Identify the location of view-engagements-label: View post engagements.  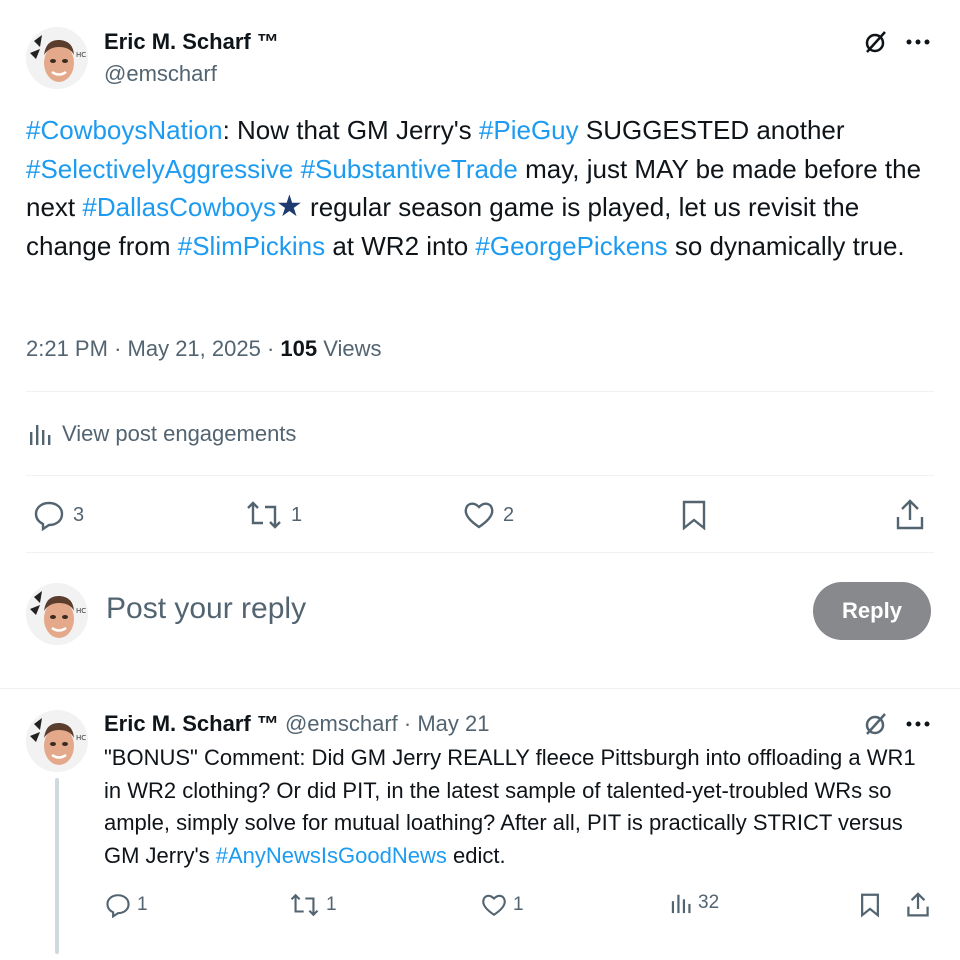
(179, 433).